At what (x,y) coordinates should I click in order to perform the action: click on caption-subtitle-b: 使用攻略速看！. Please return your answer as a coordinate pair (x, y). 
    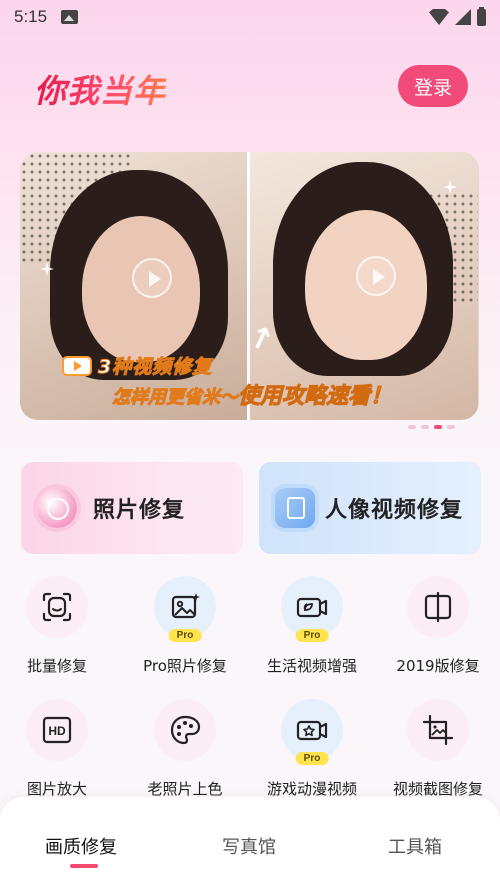
    Looking at the image, I should click on (315, 397).